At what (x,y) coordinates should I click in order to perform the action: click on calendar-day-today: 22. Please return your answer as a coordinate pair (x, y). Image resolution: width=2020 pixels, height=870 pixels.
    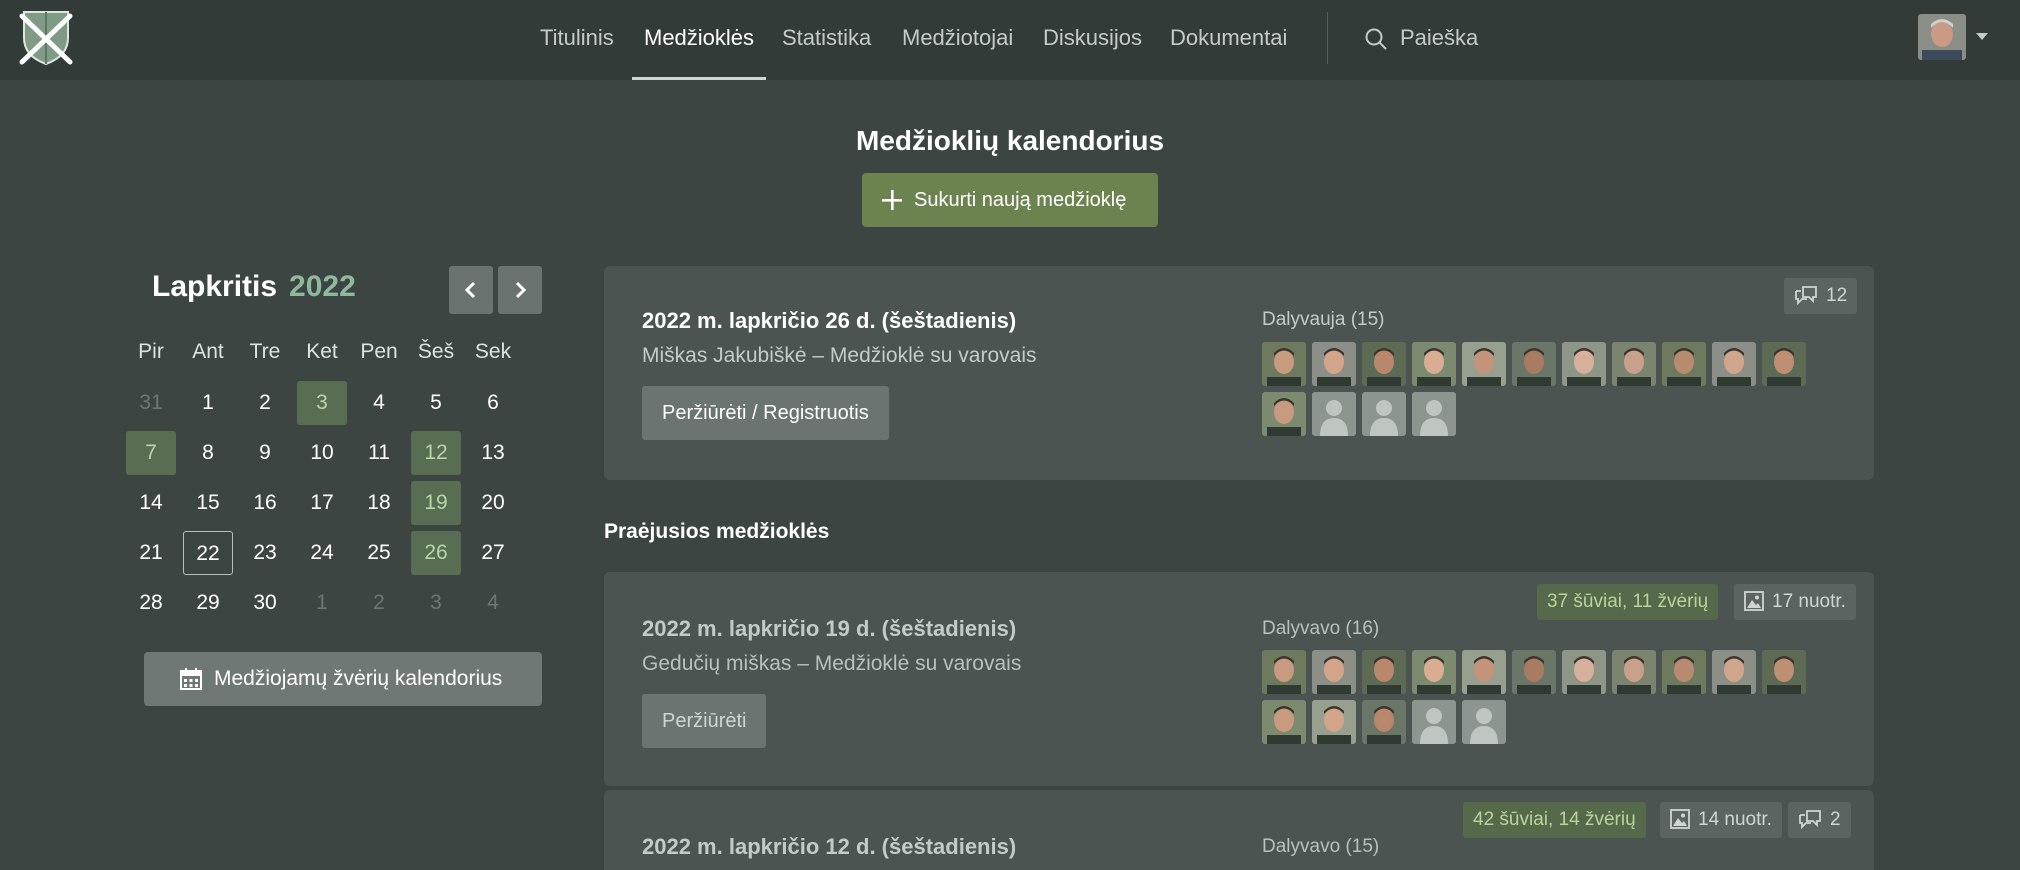
    Looking at the image, I should click on (208, 553).